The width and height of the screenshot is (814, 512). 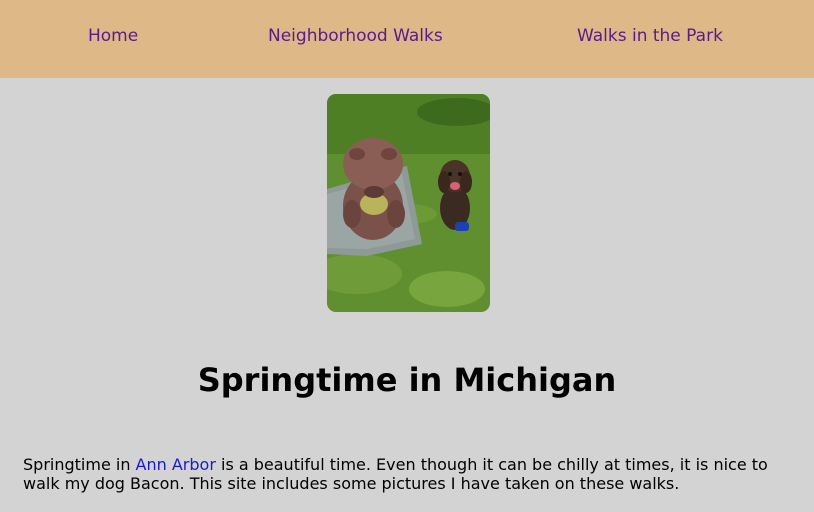 What do you see at coordinates (113, 36) in the screenshot?
I see `nav-link-home: Home` at bounding box center [113, 36].